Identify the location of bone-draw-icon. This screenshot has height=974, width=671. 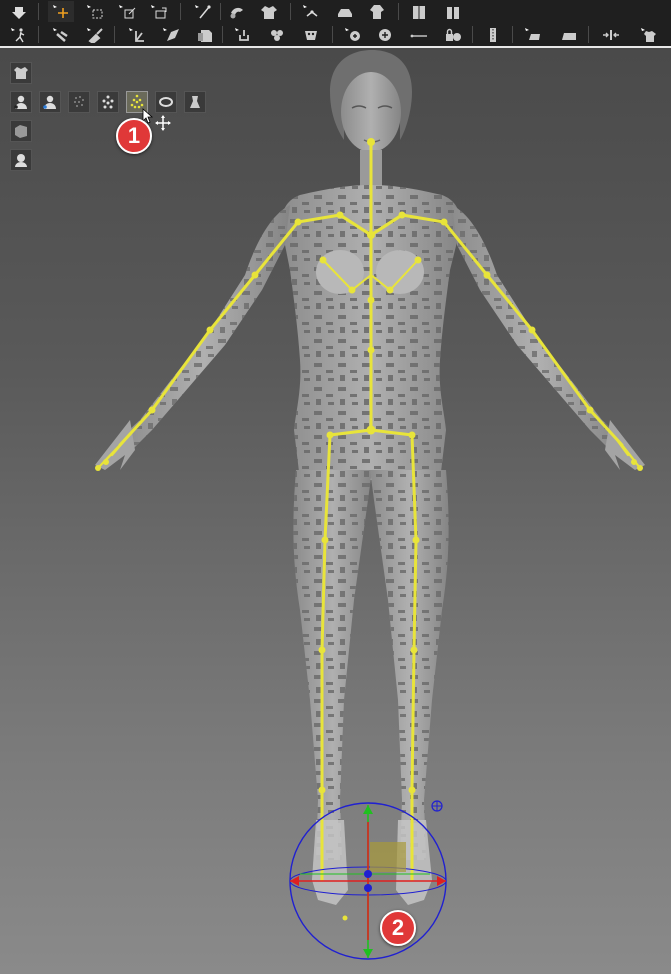
(203, 11).